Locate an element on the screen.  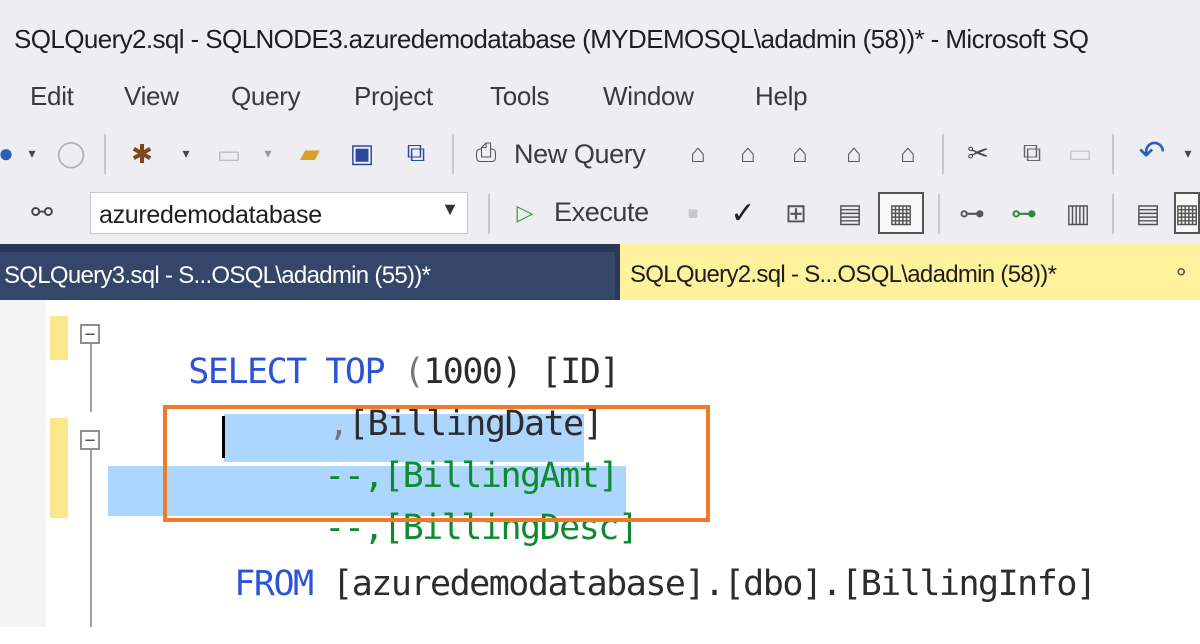
parse-checkmark-icon: ✓ is located at coordinates (743, 213).